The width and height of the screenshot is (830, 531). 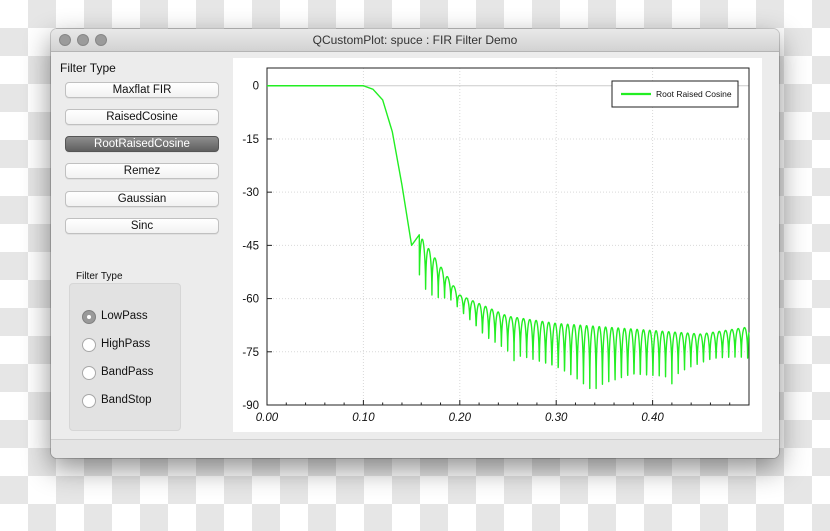 I want to click on radio-label-bandpass: BandPass, so click(x=127, y=372).